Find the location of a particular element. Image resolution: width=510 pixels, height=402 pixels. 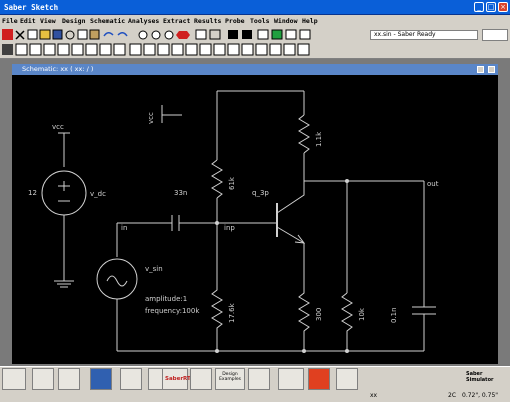

dc-icon is located at coordinates (35, 49).